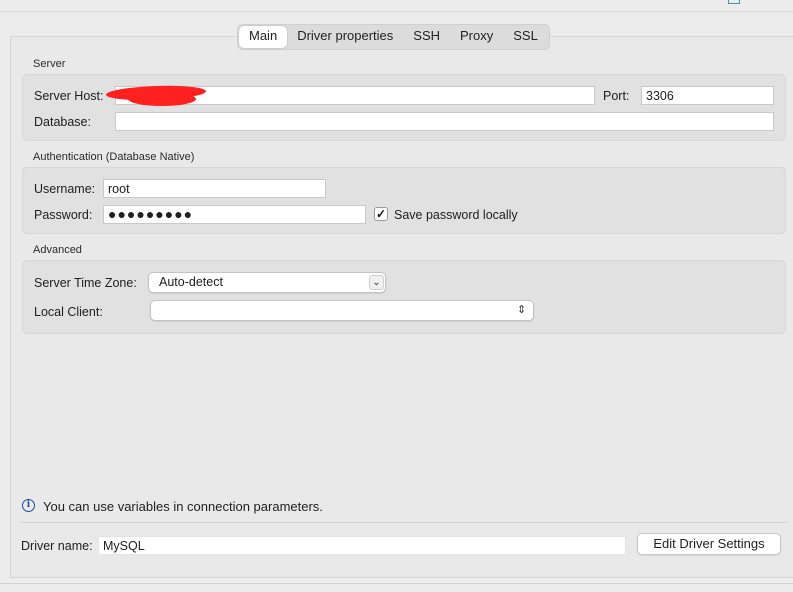 Image resolution: width=793 pixels, height=592 pixels. What do you see at coordinates (214, 188) in the screenshot?
I see `username-input` at bounding box center [214, 188].